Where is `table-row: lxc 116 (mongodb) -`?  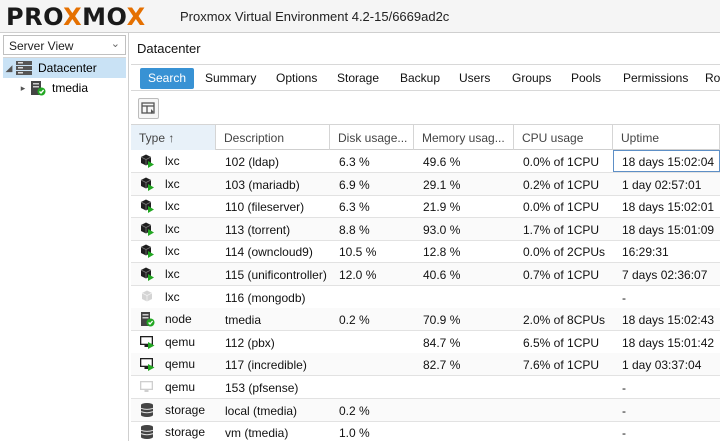
table-row: lxc 116 (mongodb) - is located at coordinates (425, 297).